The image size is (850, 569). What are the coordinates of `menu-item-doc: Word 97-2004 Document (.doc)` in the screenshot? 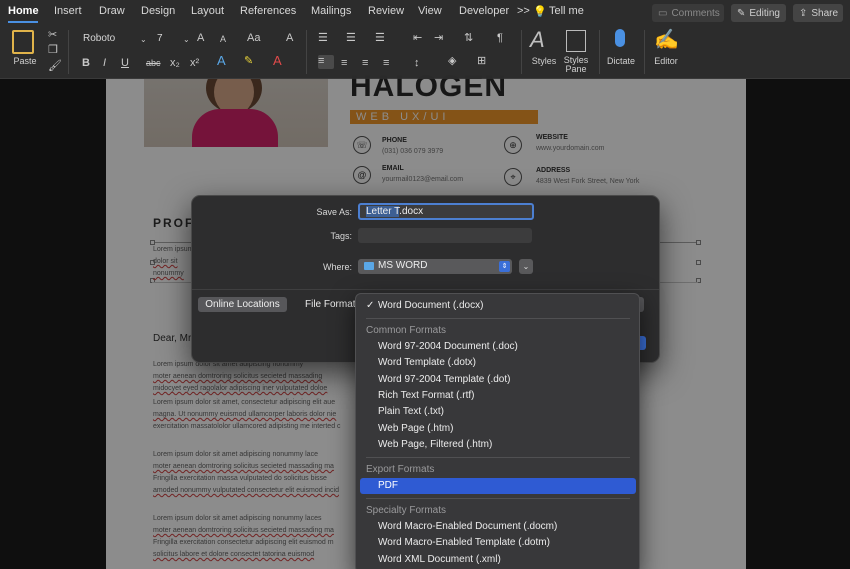 It's located at (498, 347).